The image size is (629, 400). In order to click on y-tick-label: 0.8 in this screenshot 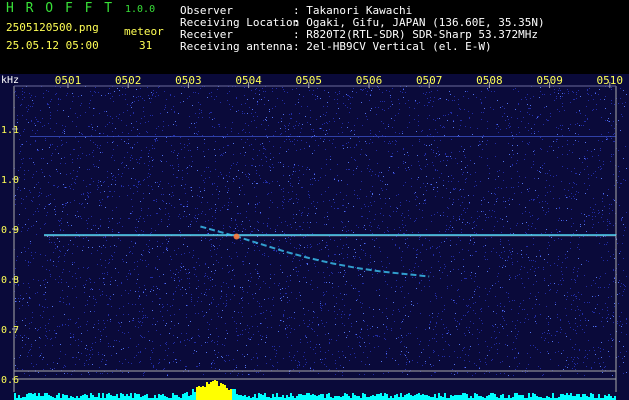, I will do `click(10, 280)`.